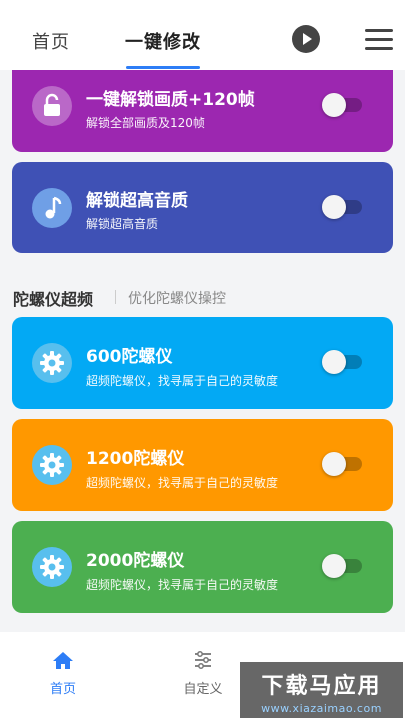  What do you see at coordinates (306, 39) in the screenshot?
I see `play-icon` at bounding box center [306, 39].